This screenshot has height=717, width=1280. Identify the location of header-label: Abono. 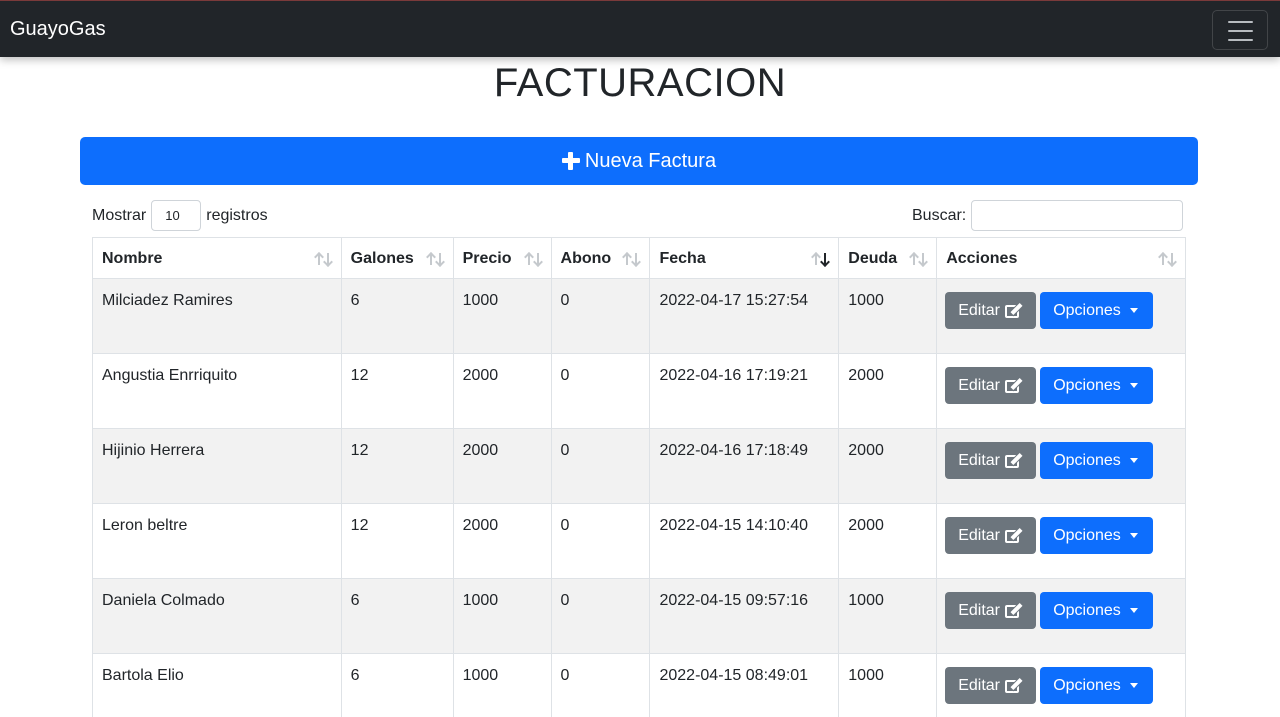
(586, 258).